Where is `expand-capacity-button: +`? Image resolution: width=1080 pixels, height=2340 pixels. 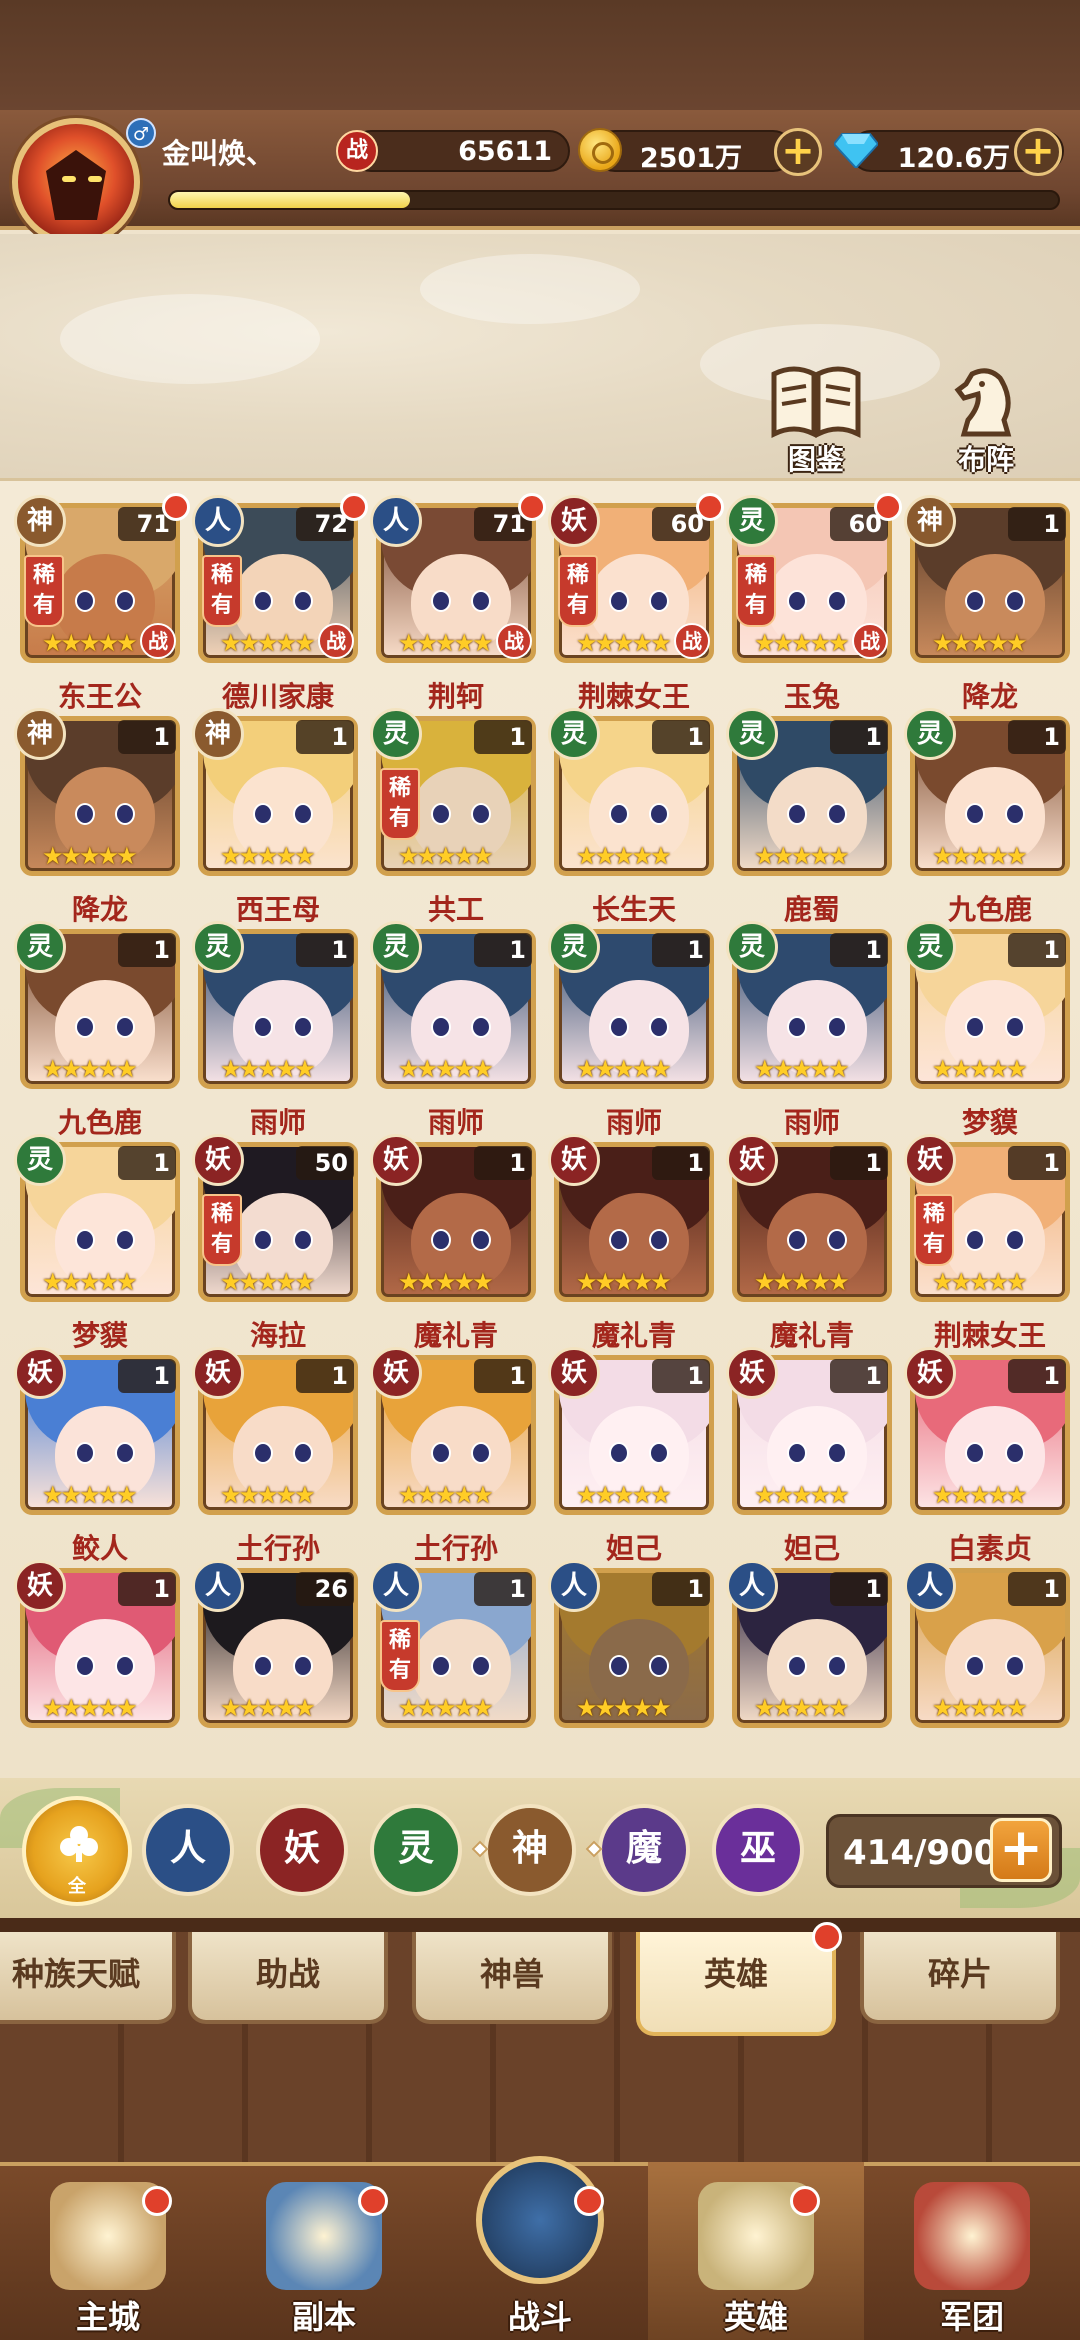 expand-capacity-button: + is located at coordinates (1021, 1850).